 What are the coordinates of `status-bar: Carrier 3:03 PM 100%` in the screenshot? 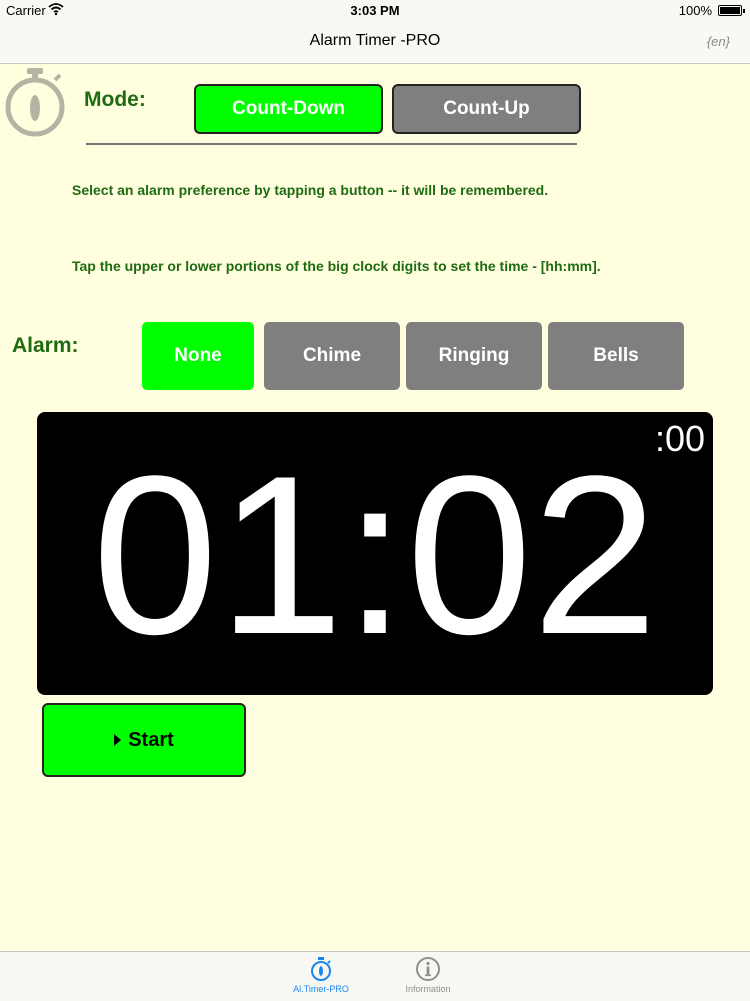 It's located at (375, 11).